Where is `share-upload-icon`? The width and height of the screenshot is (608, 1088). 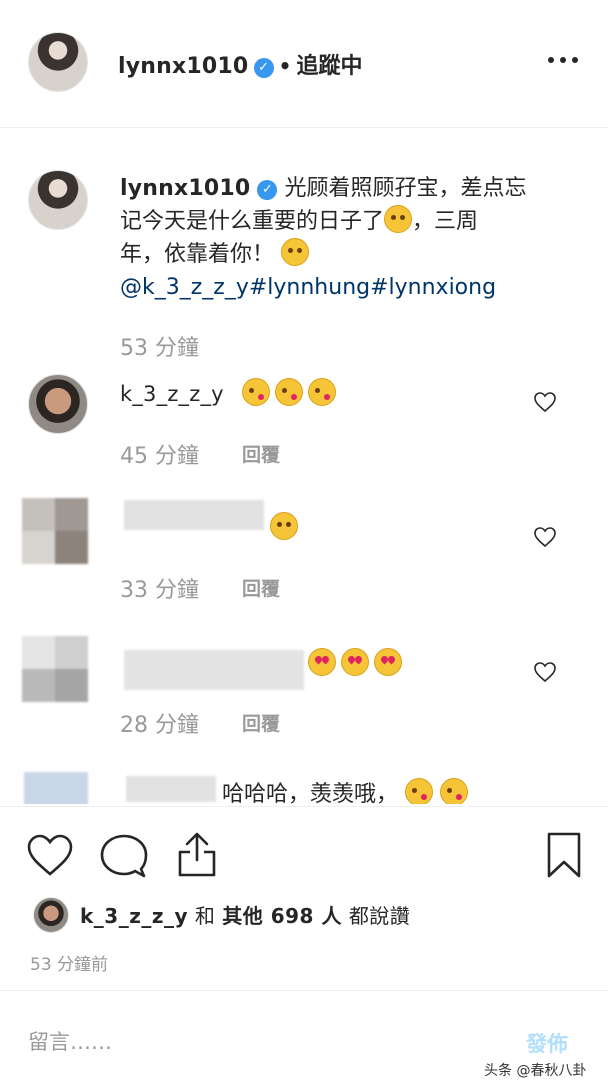
share-upload-icon is located at coordinates (197, 854).